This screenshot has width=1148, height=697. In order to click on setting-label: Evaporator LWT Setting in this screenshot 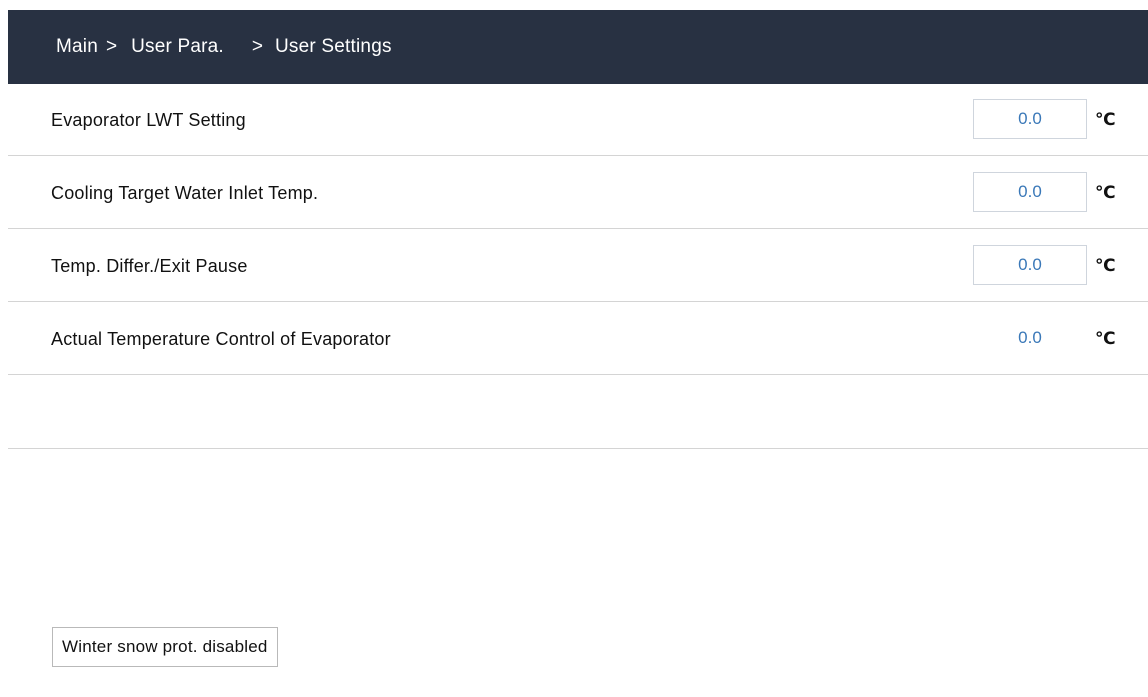, I will do `click(148, 120)`.